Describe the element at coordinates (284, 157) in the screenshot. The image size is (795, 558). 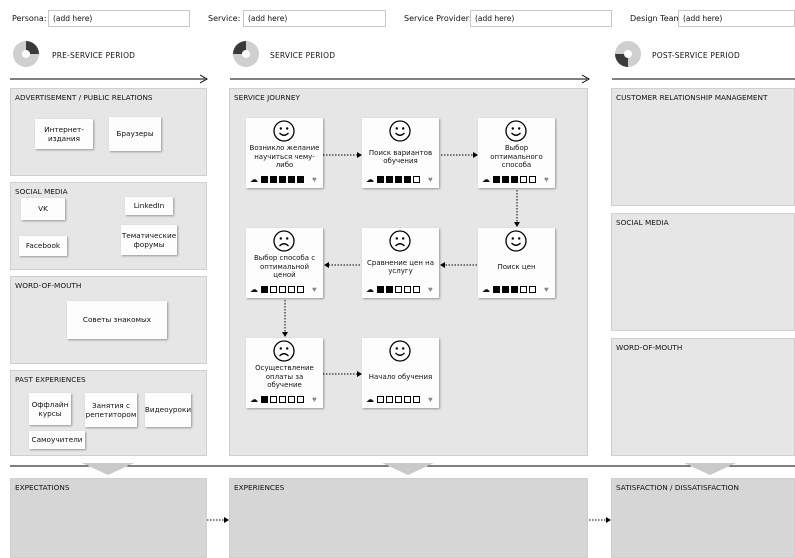
I see `journey-step-text: Возникло желание научиться чему-либо` at that location.